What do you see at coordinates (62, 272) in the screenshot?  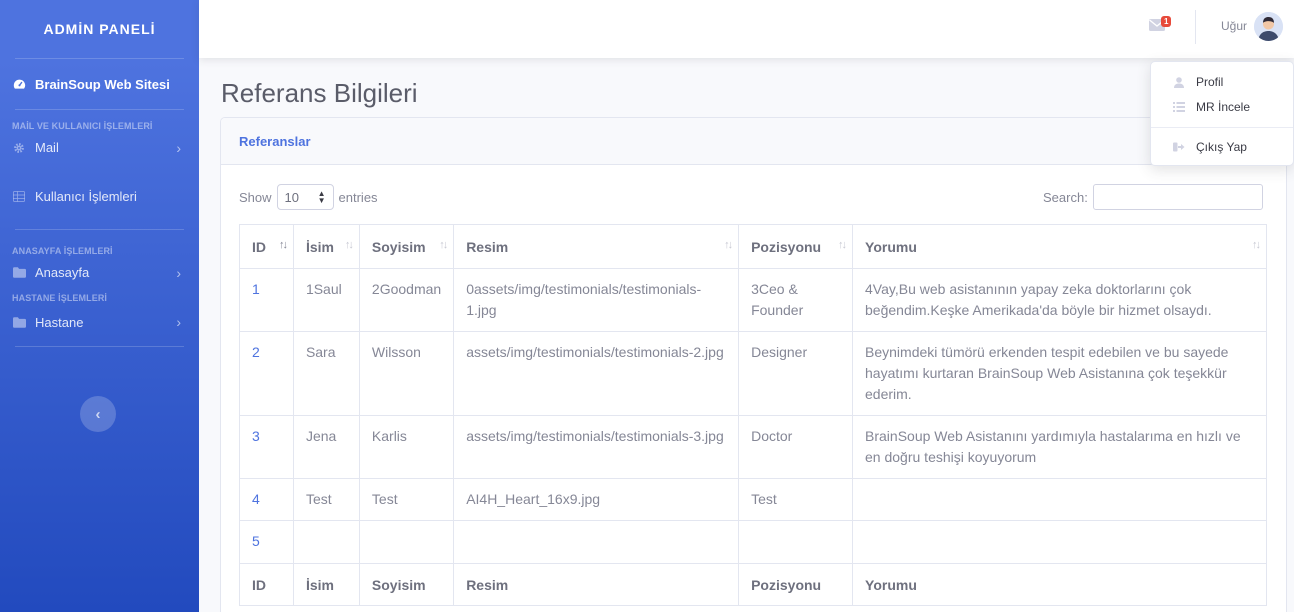 I see `sidebar-item-label: Anasayfa` at bounding box center [62, 272].